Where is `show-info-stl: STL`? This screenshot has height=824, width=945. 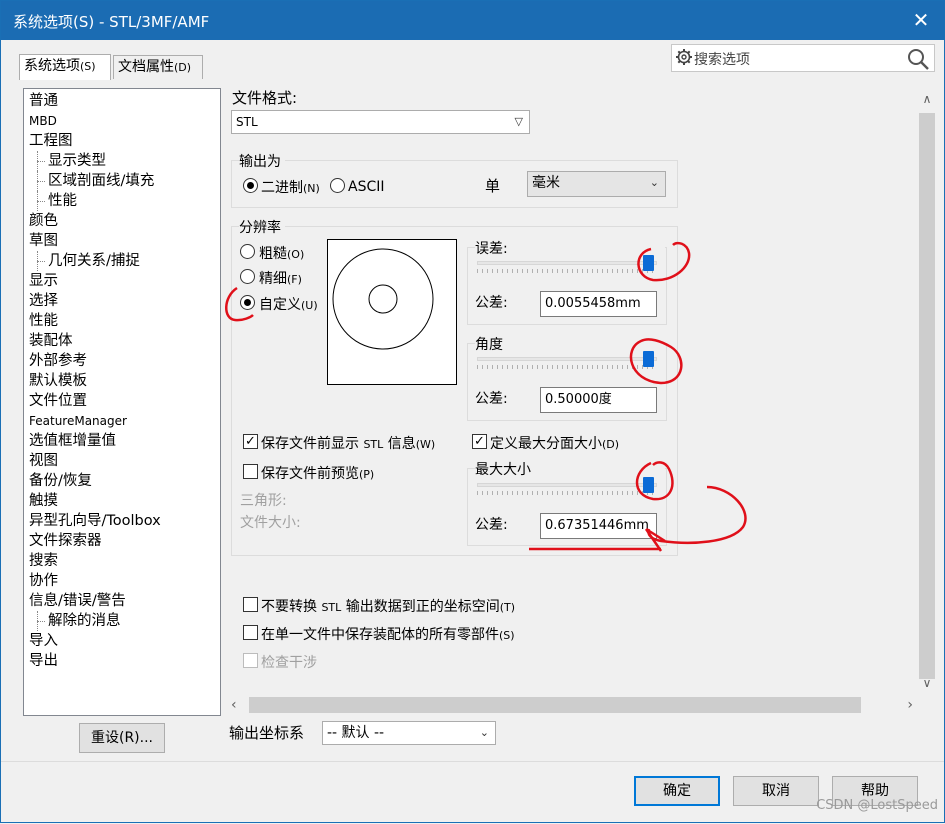 show-info-stl: STL is located at coordinates (373, 444).